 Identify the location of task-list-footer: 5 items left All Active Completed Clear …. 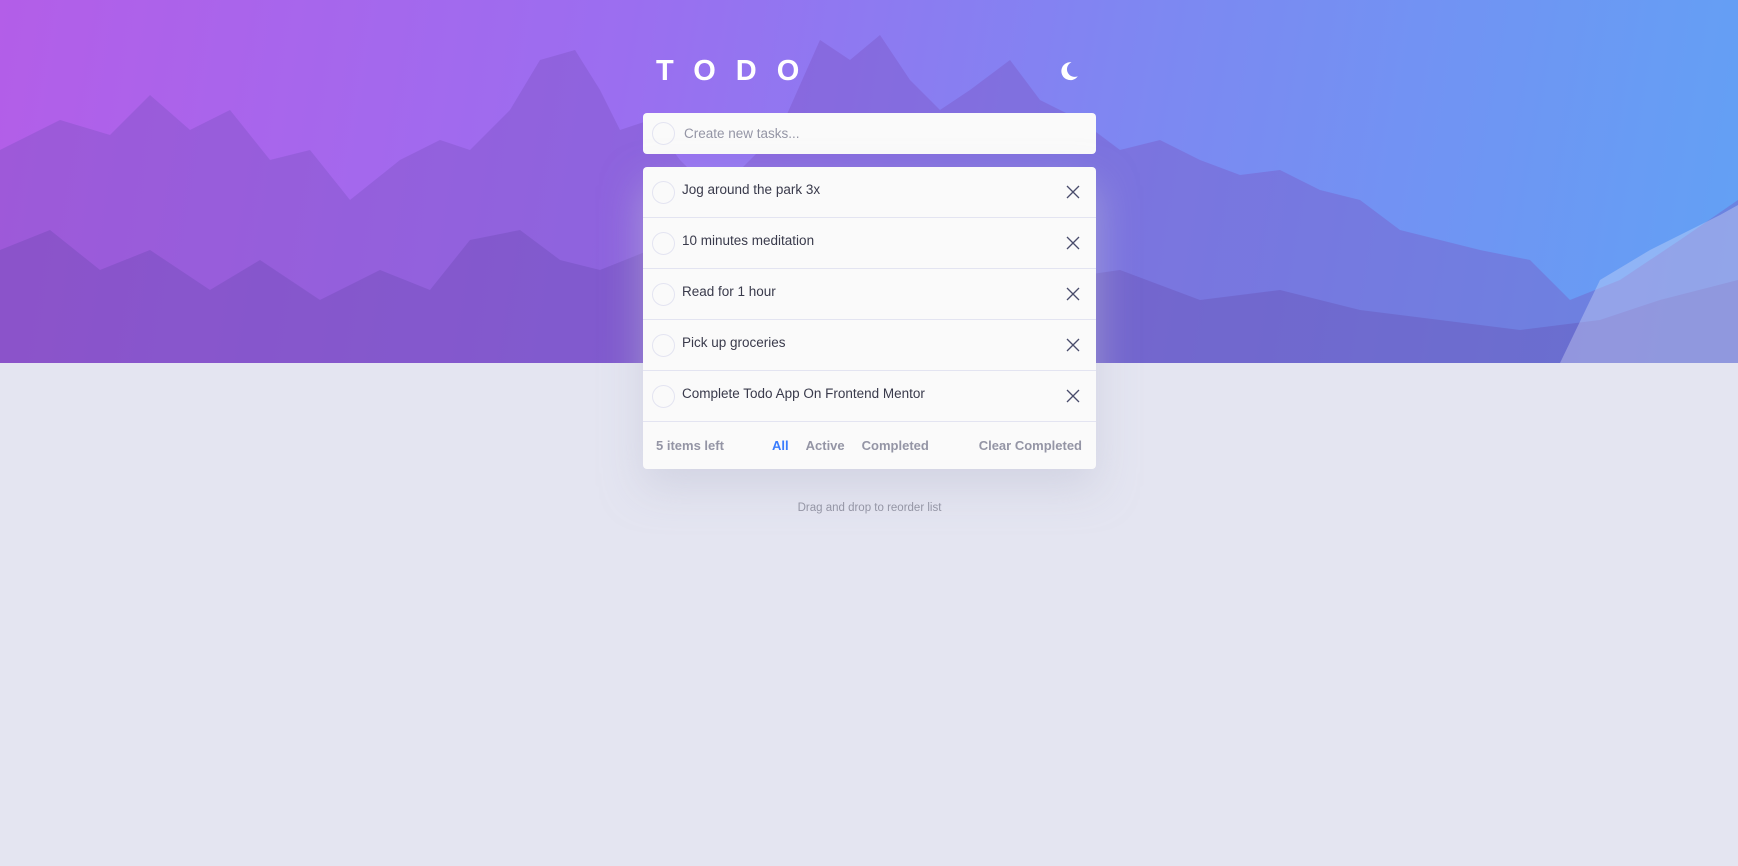
(869, 445).